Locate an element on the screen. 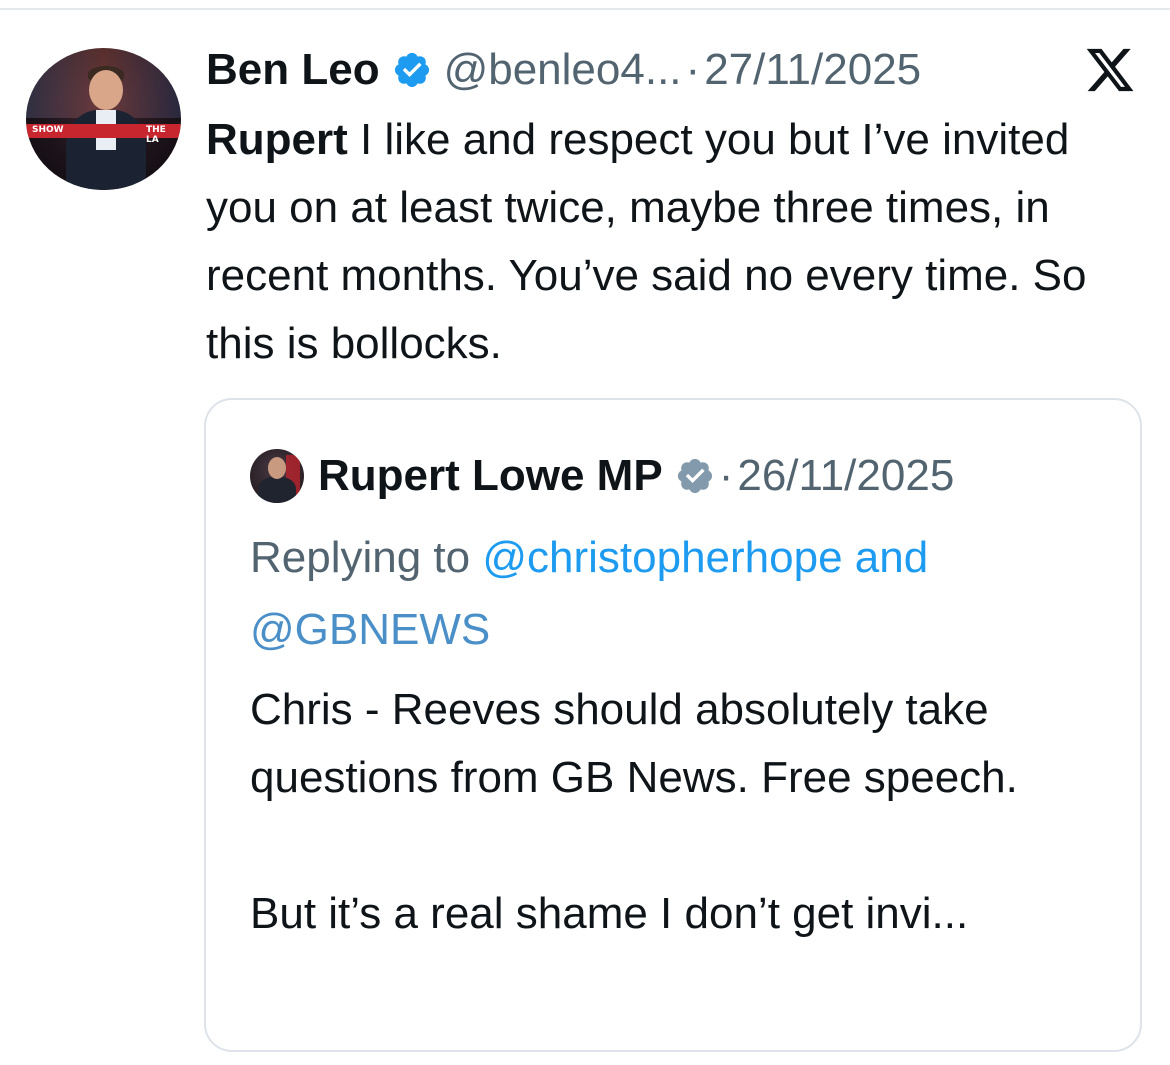 This screenshot has width=1170, height=1065. quoted-avatar-head is located at coordinates (277, 468).